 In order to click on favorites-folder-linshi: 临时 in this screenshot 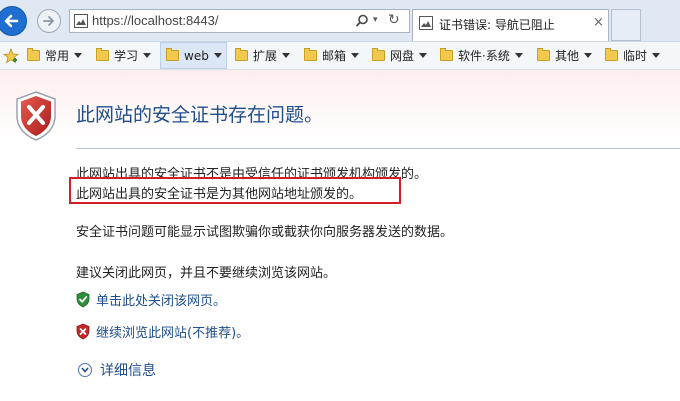, I will do `click(633, 55)`.